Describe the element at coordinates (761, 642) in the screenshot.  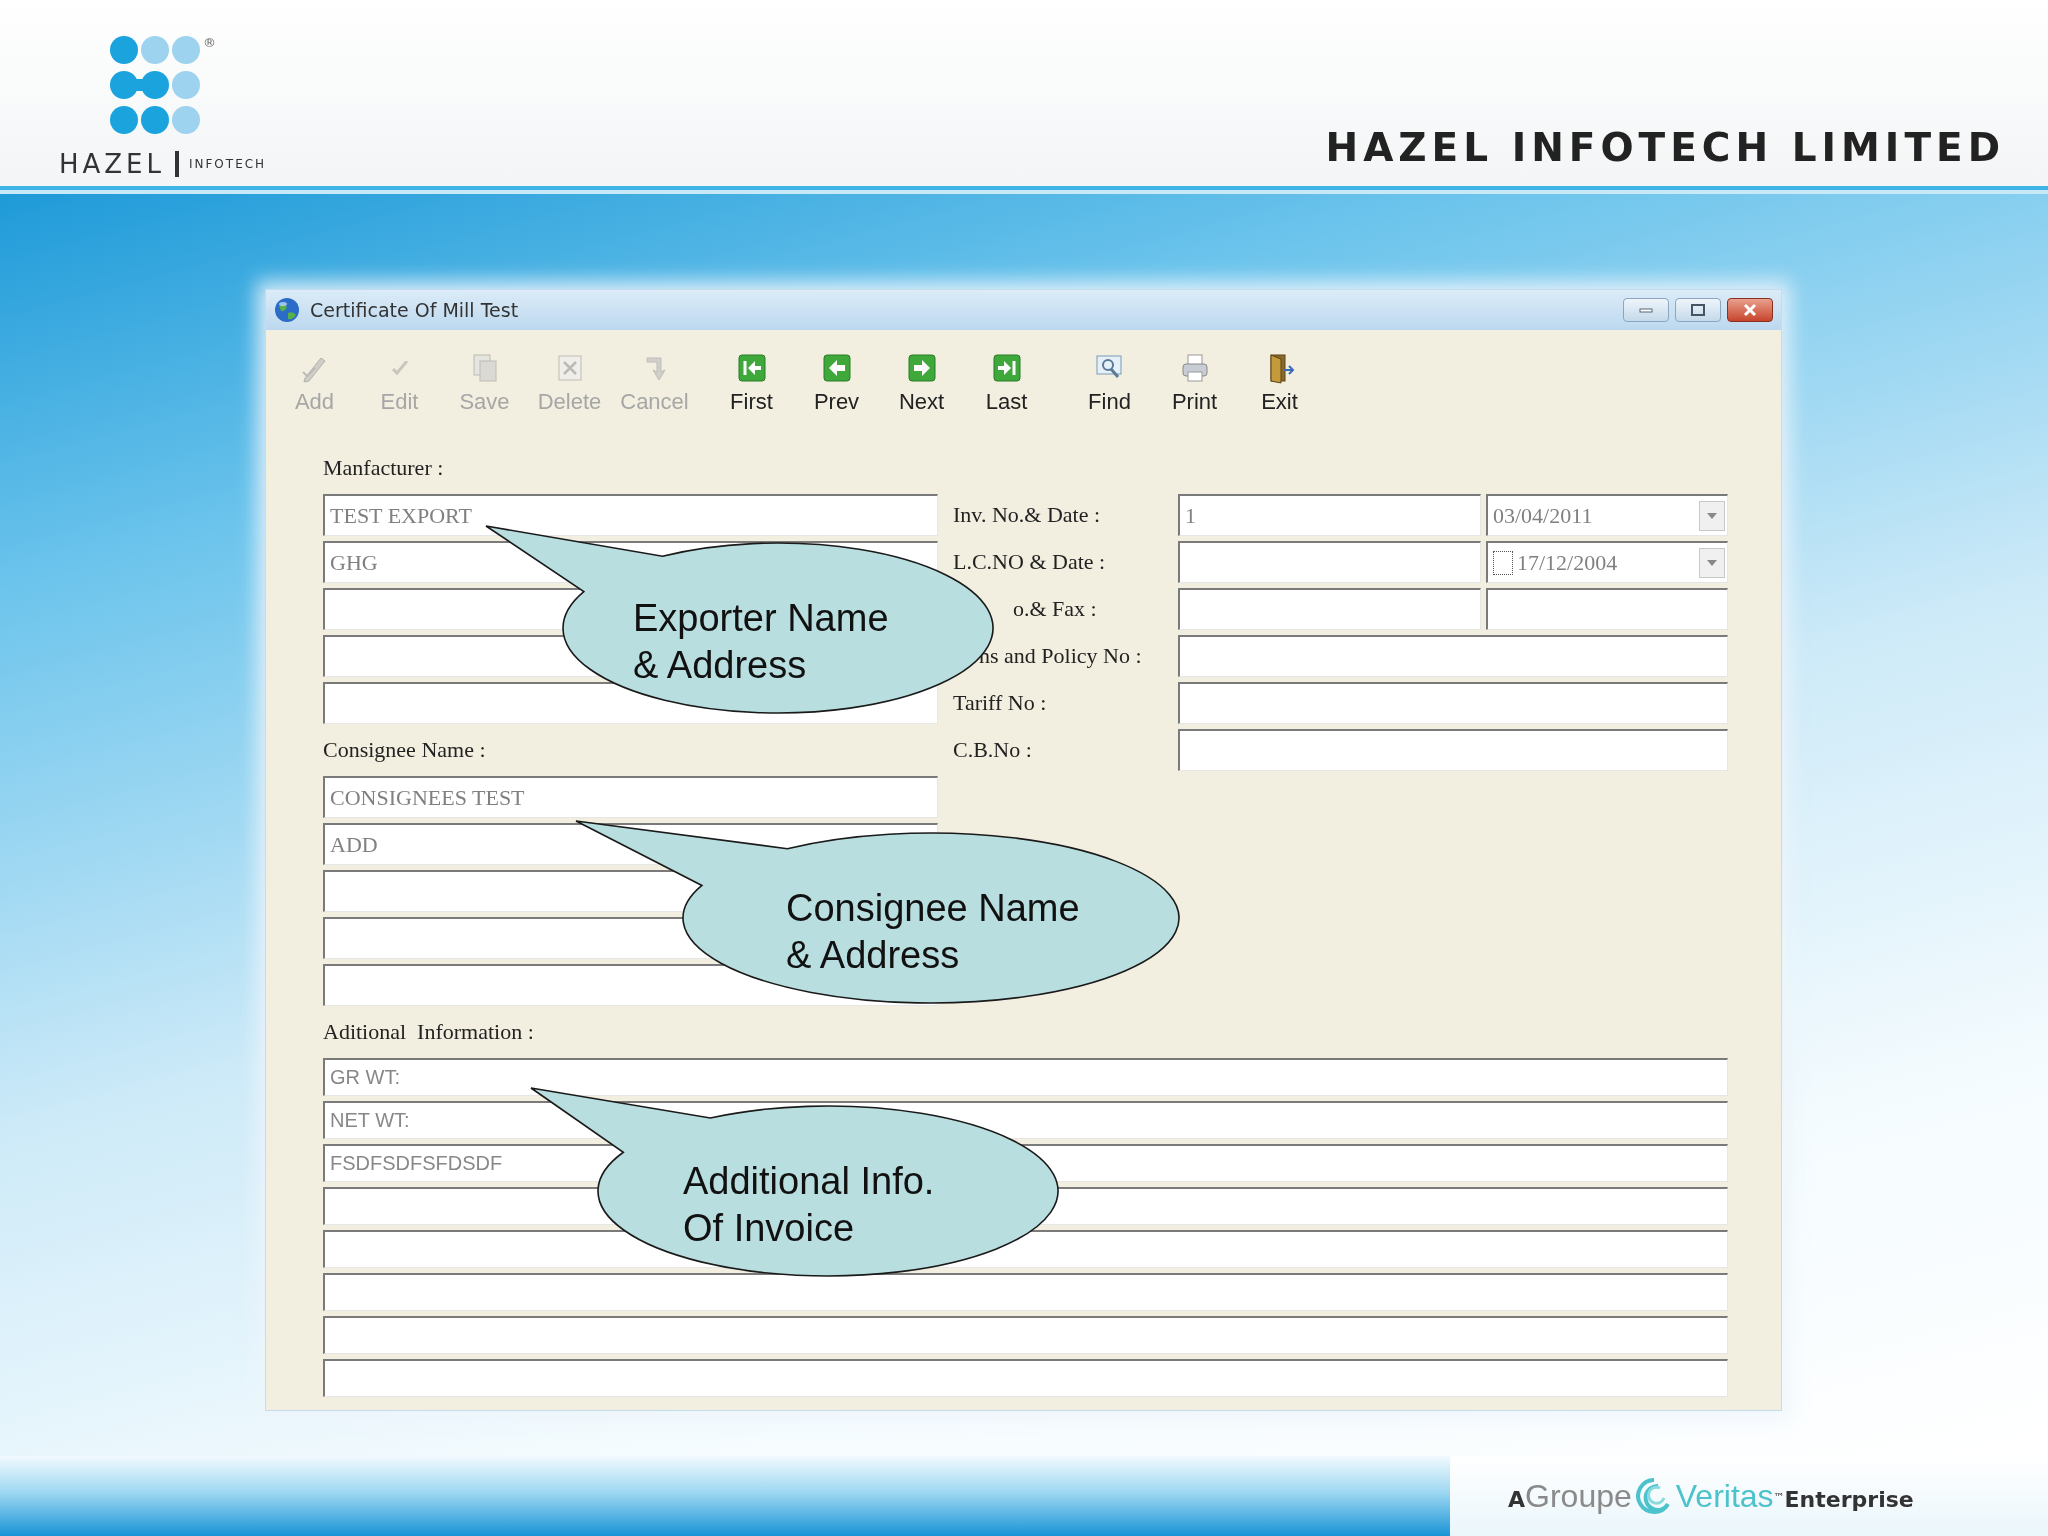
I see `callout-tooltip-text: Exporter Name & Address` at that location.